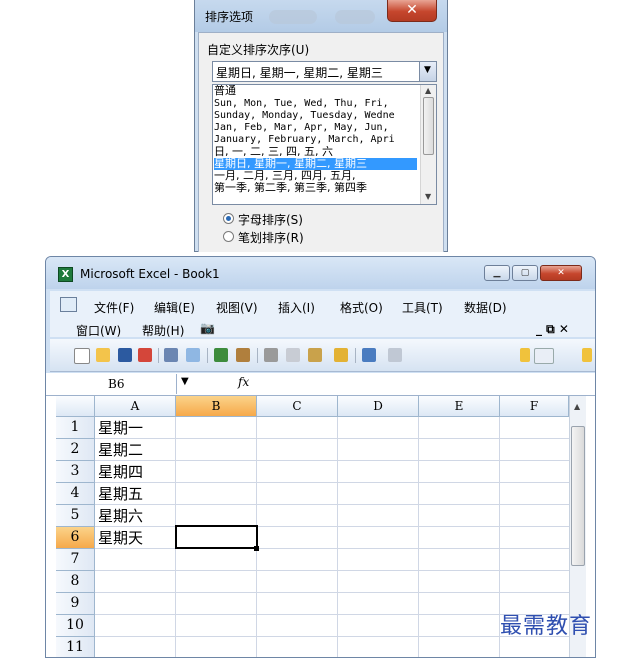 The height and width of the screenshot is (658, 623). I want to click on radio-label: 笔划排序(R), so click(271, 238).